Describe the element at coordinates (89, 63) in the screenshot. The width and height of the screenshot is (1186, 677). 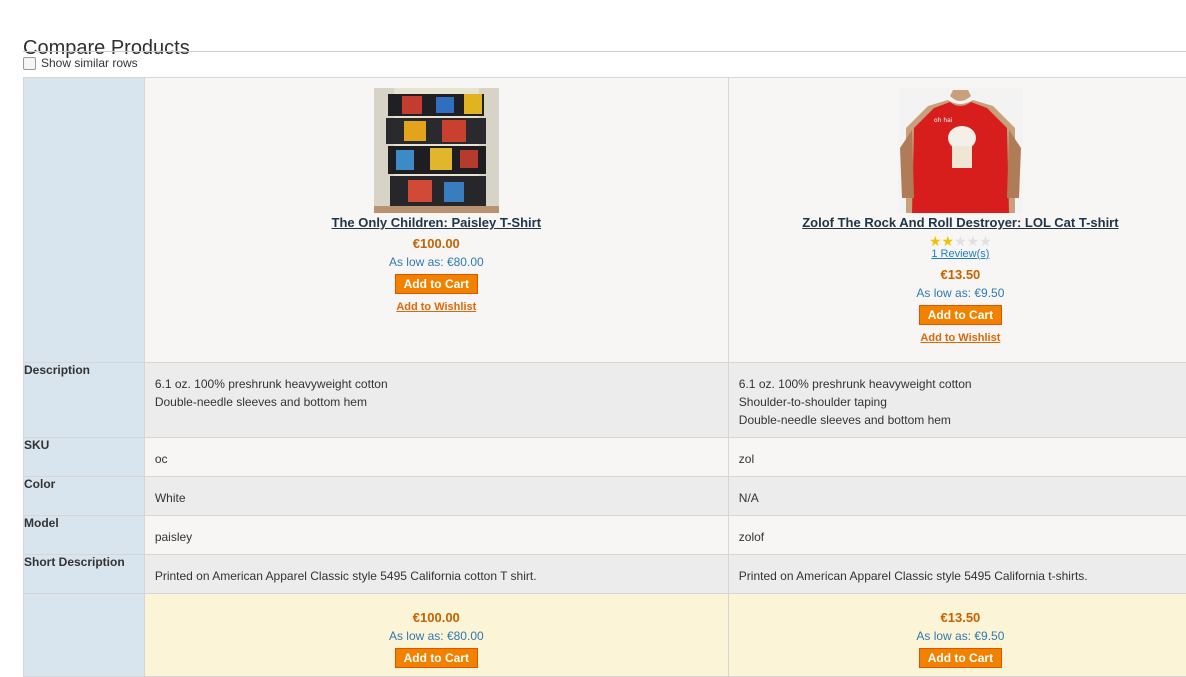
I see `show-similar-label: Show similar rows` at that location.